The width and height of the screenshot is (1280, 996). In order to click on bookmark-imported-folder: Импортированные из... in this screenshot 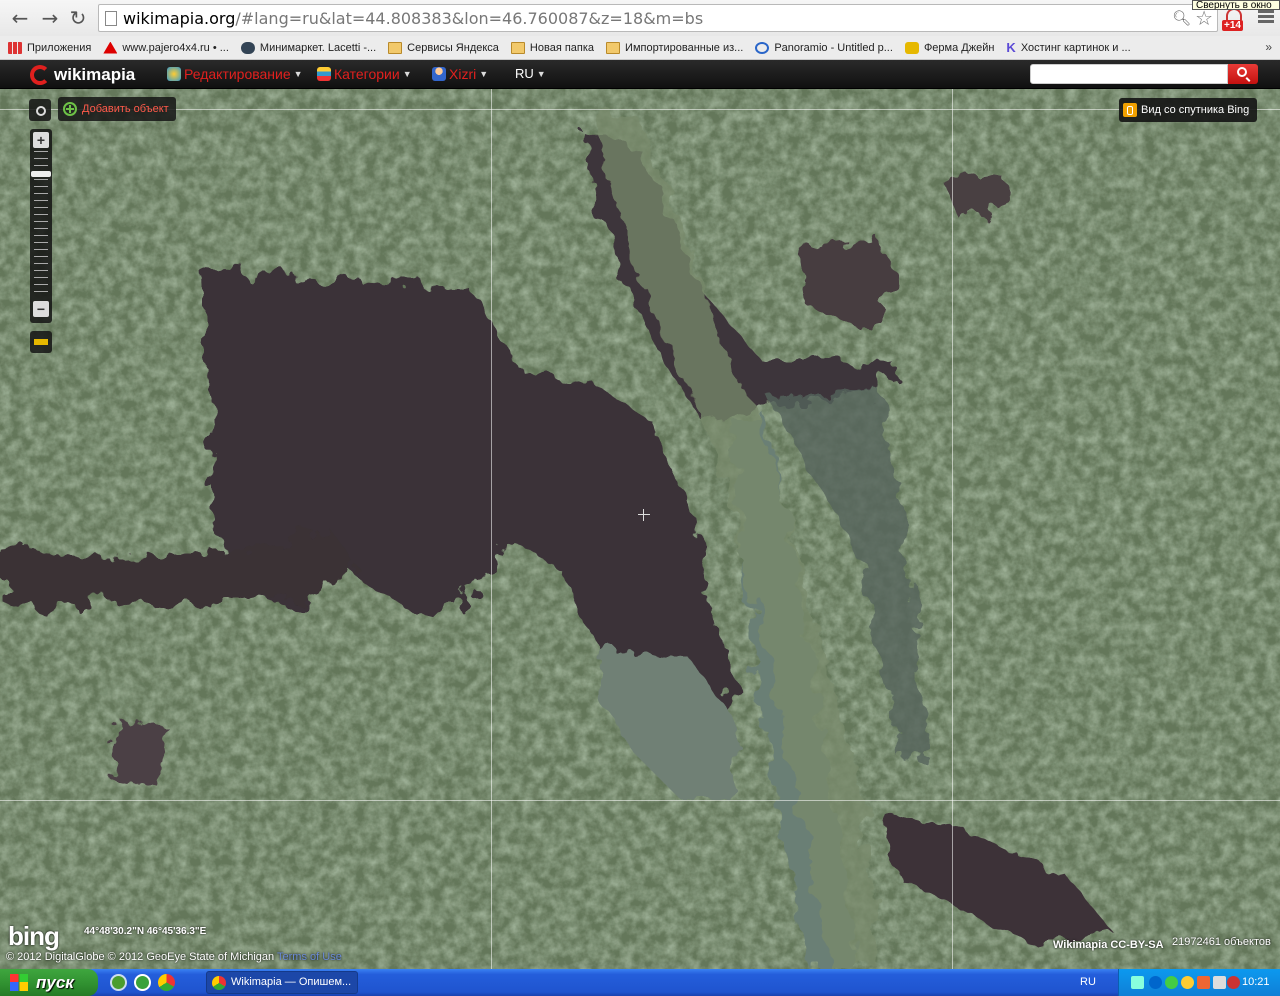, I will do `click(674, 47)`.